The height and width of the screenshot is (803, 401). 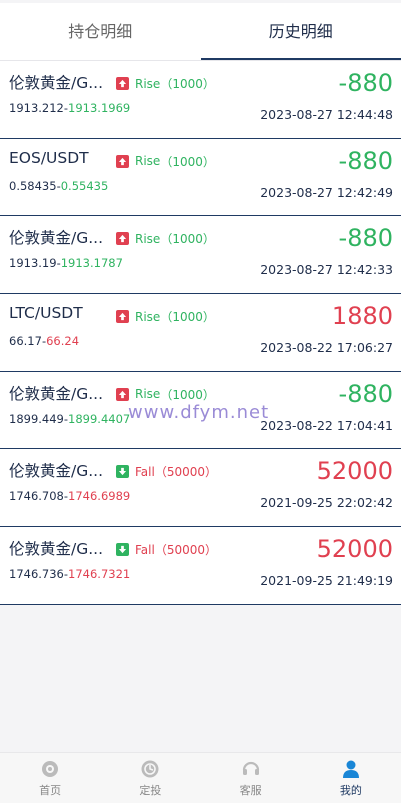 What do you see at coordinates (199, 412) in the screenshot?
I see `watermark: www.dfym.net` at bounding box center [199, 412].